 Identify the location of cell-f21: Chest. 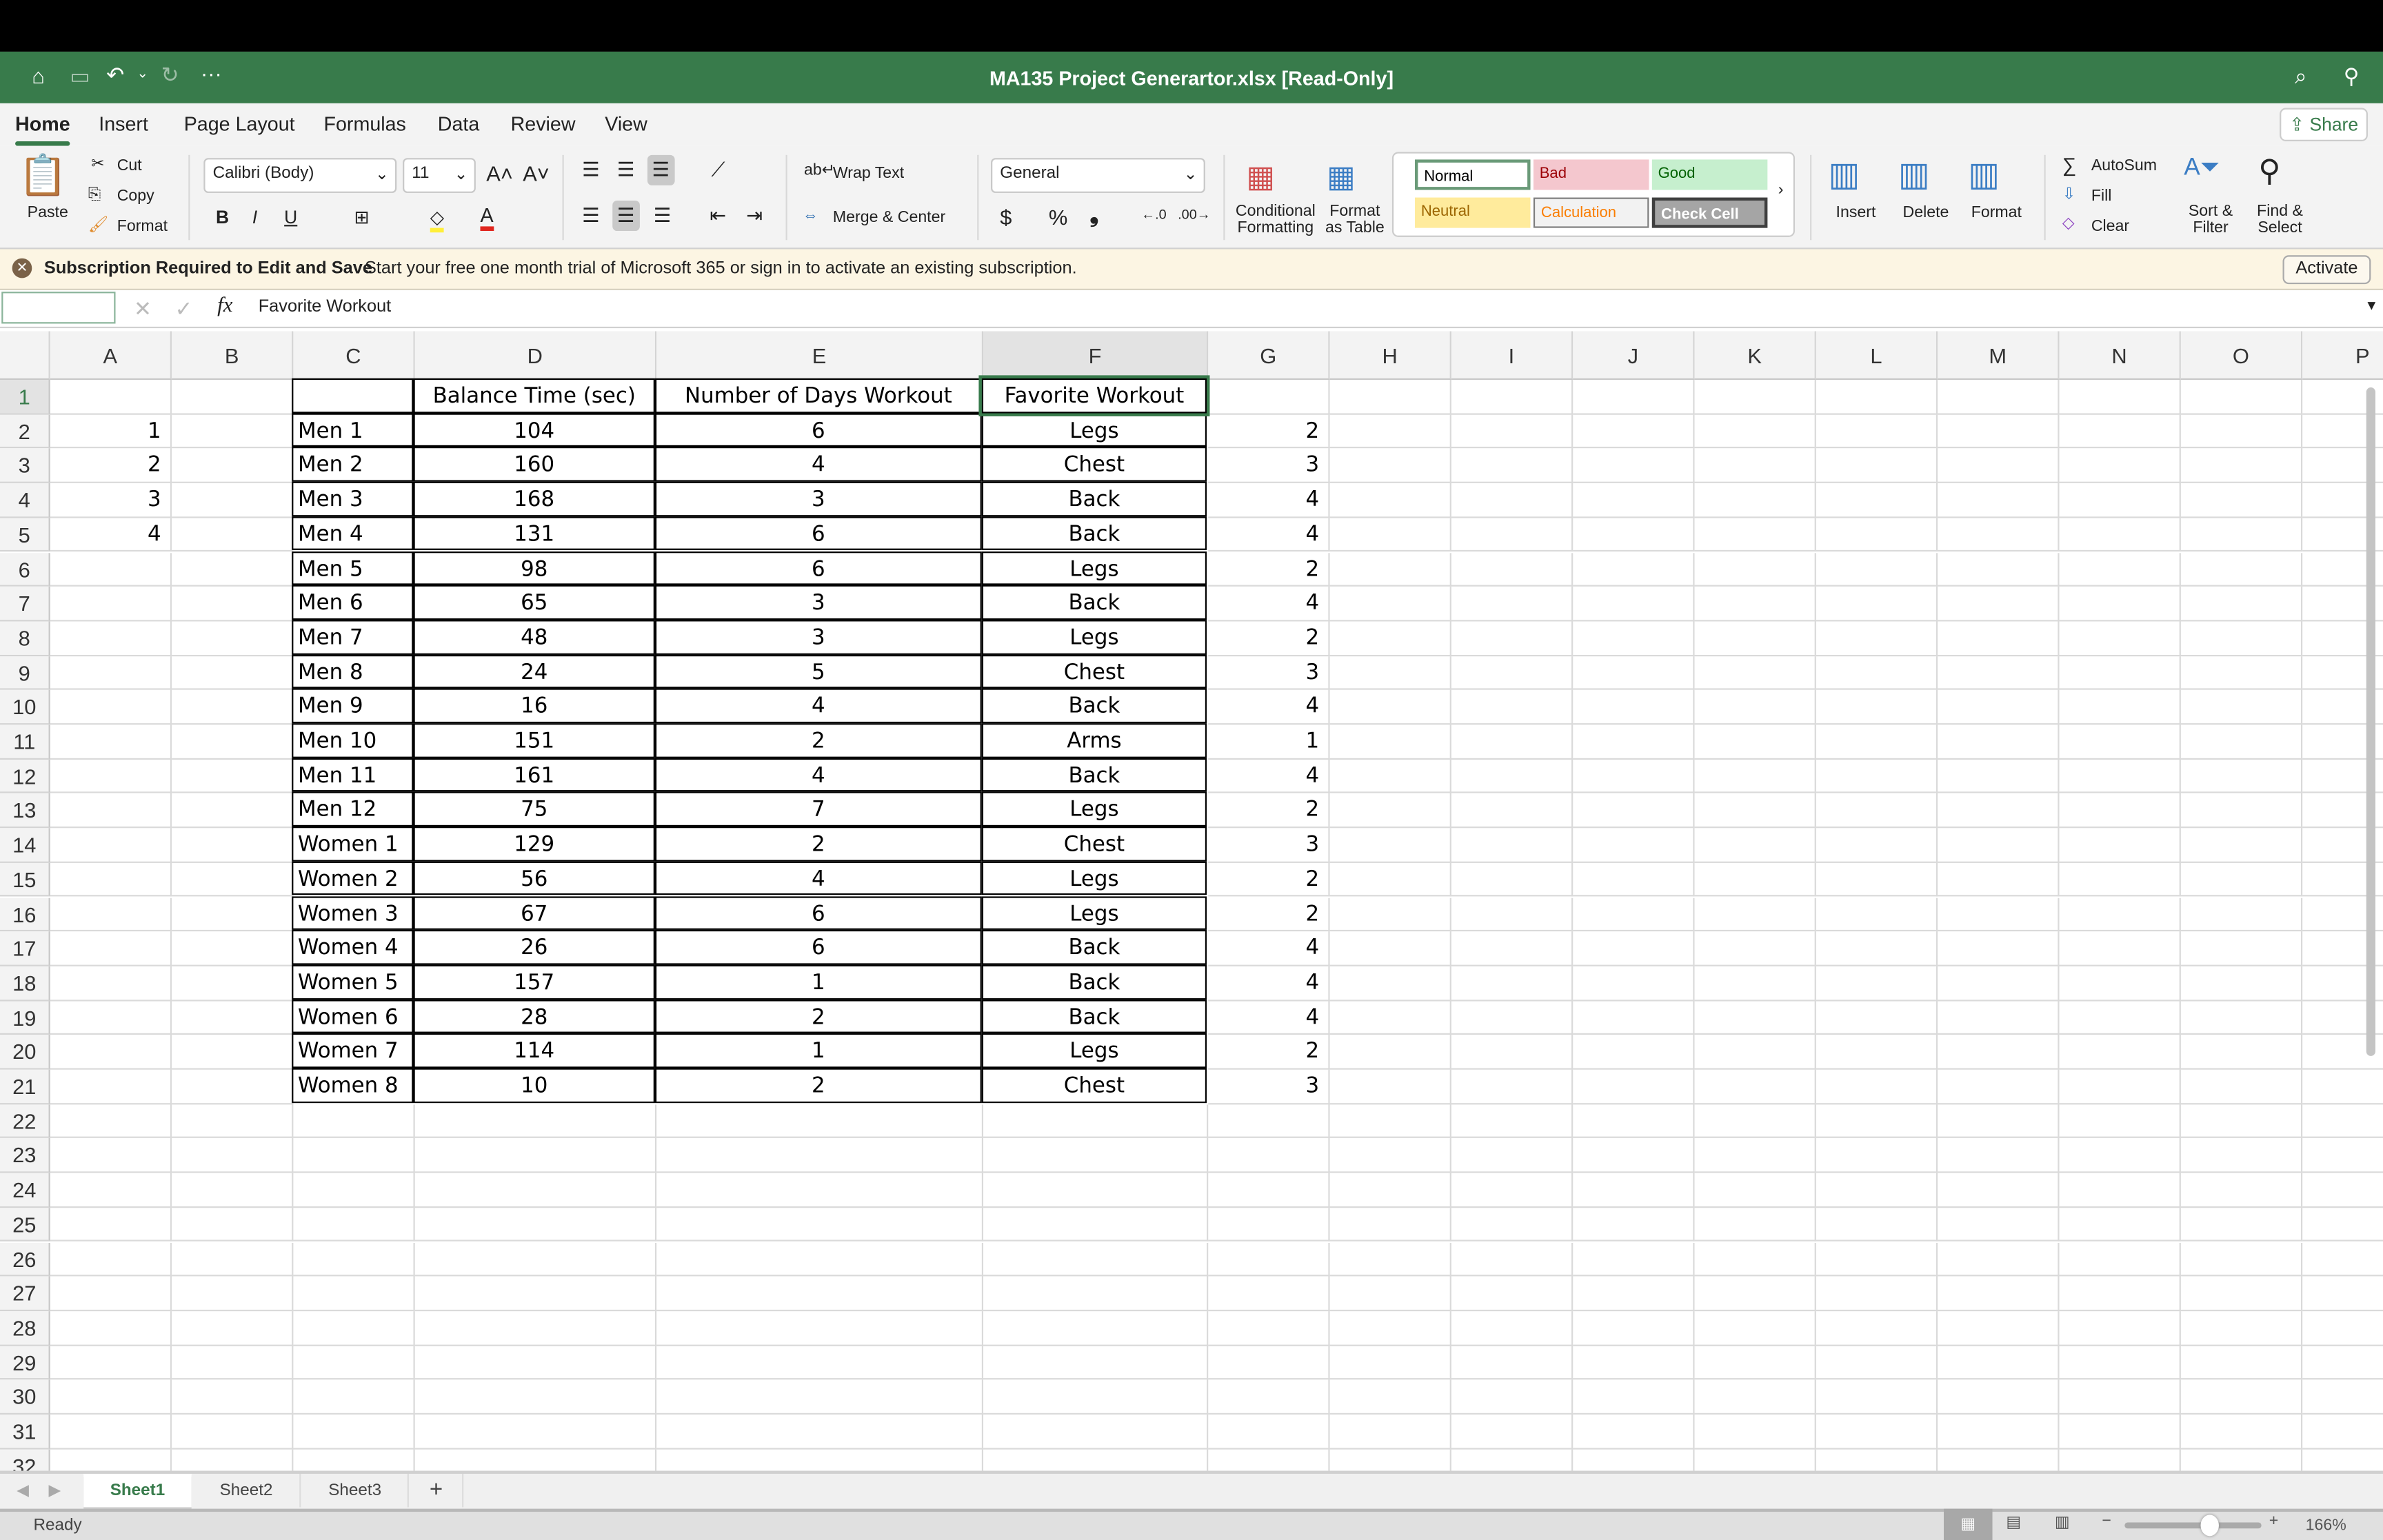
(1094, 1086).